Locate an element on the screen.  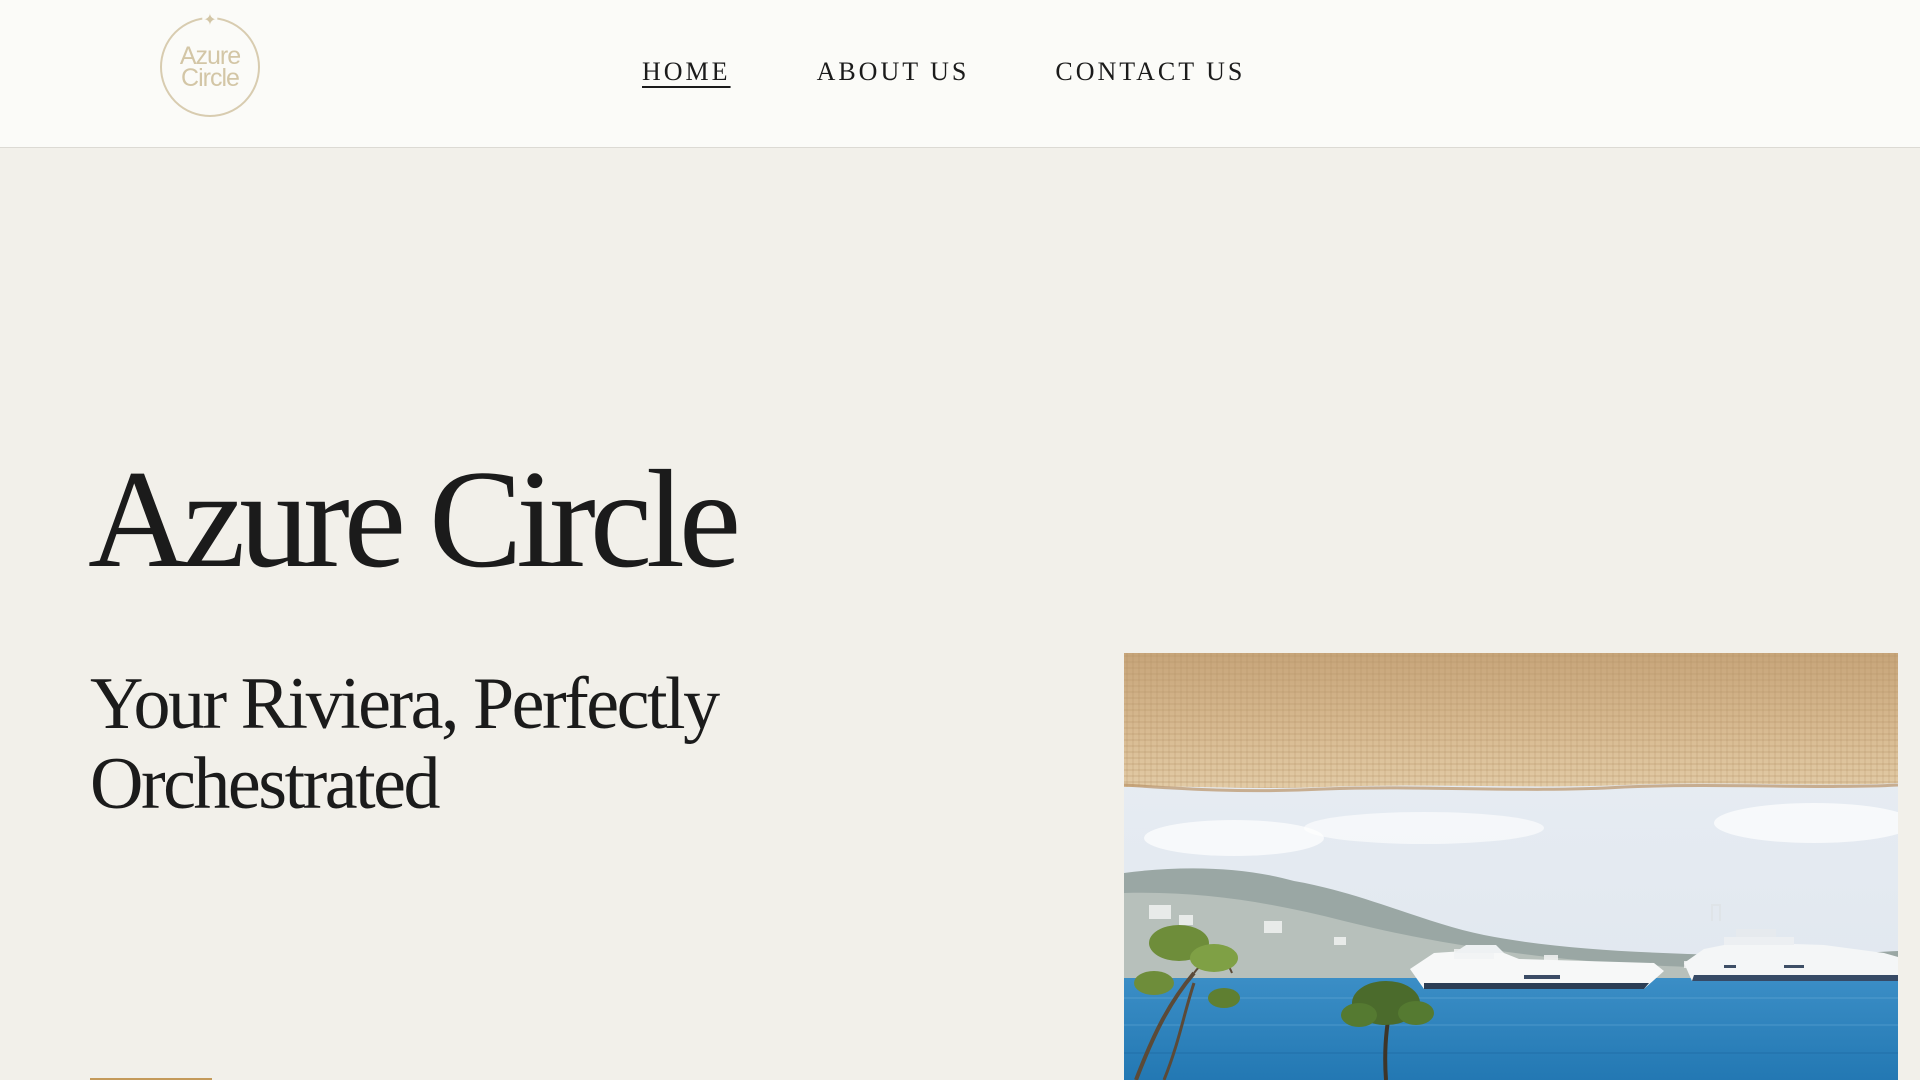
hero-subtitle: Your Riviera, Perfectly Orchestrated is located at coordinates (405, 744).